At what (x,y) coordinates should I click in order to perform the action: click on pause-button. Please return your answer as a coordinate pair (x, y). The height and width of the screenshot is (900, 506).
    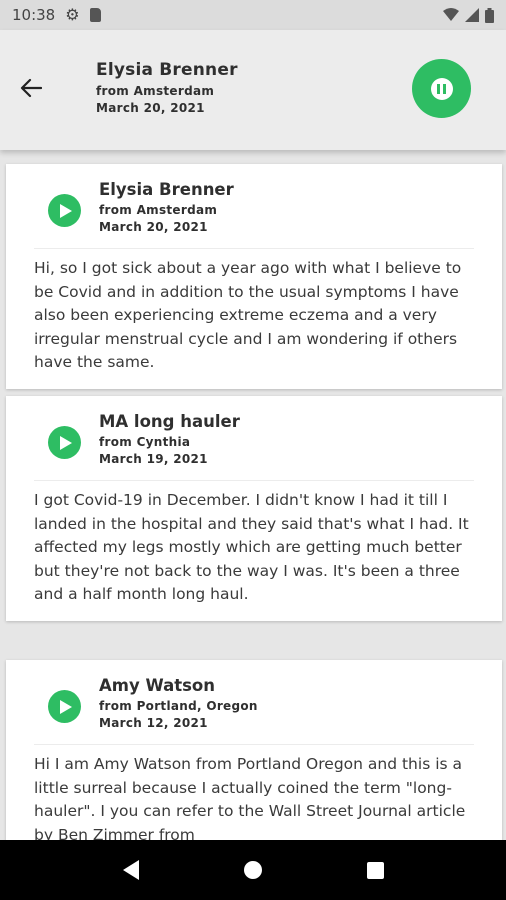
    Looking at the image, I should click on (441, 88).